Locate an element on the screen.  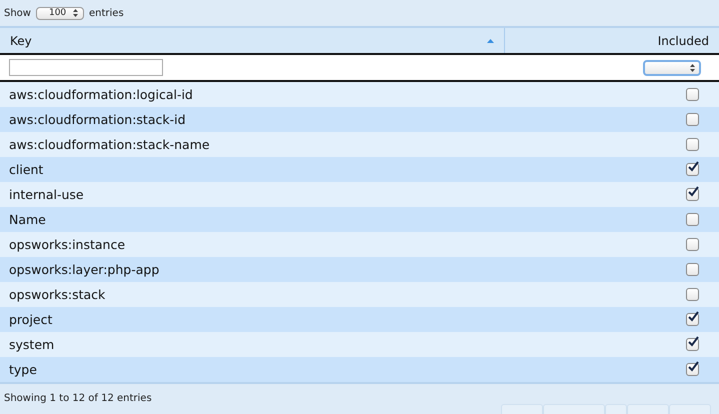
key-filter-field is located at coordinates (86, 67).